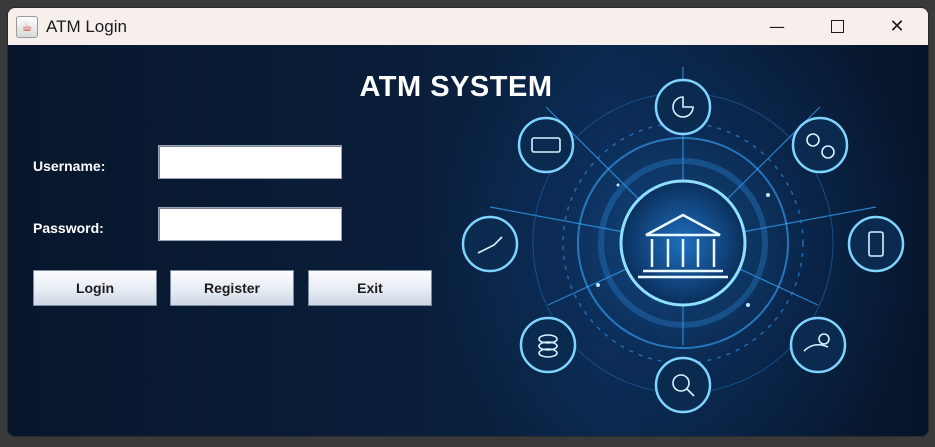 The image size is (935, 447). I want to click on java-cup-icon: ☕, so click(27, 26).